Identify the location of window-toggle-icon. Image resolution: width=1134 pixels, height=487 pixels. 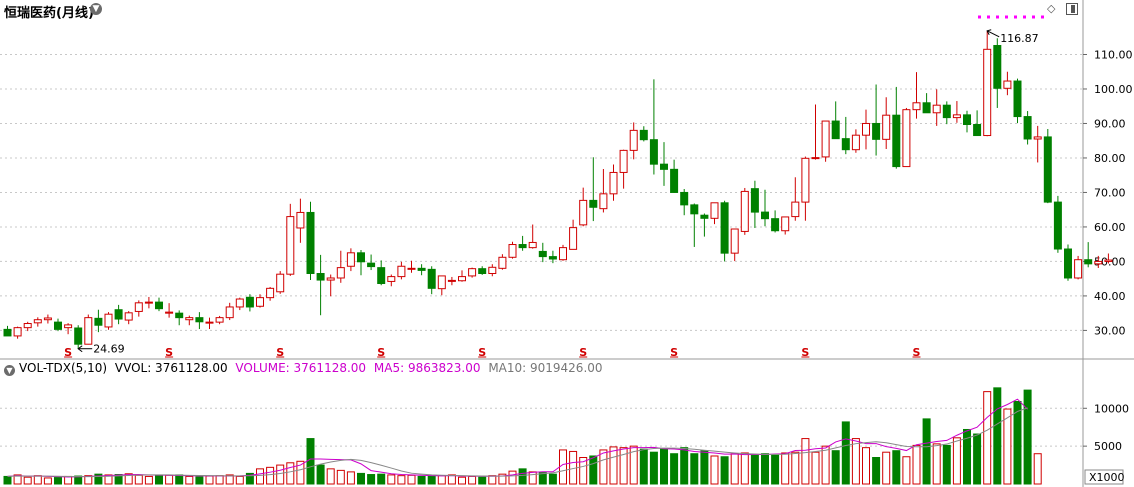
(1072, 9).